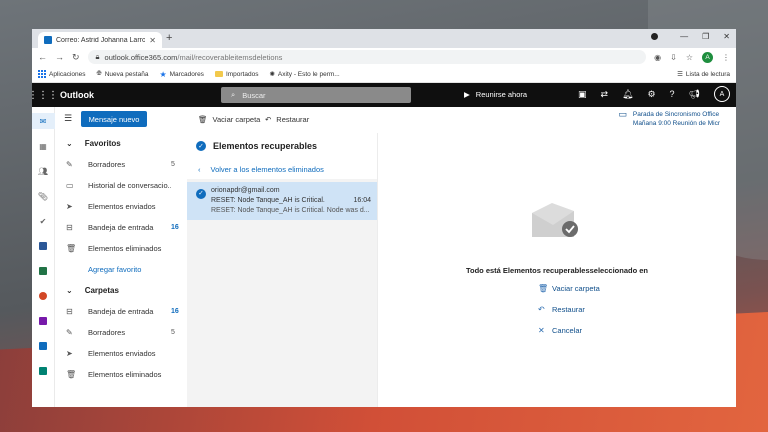 The height and width of the screenshot is (432, 768). What do you see at coordinates (199, 169) in the screenshot?
I see `chevron-left-icon: ‹` at bounding box center [199, 169].